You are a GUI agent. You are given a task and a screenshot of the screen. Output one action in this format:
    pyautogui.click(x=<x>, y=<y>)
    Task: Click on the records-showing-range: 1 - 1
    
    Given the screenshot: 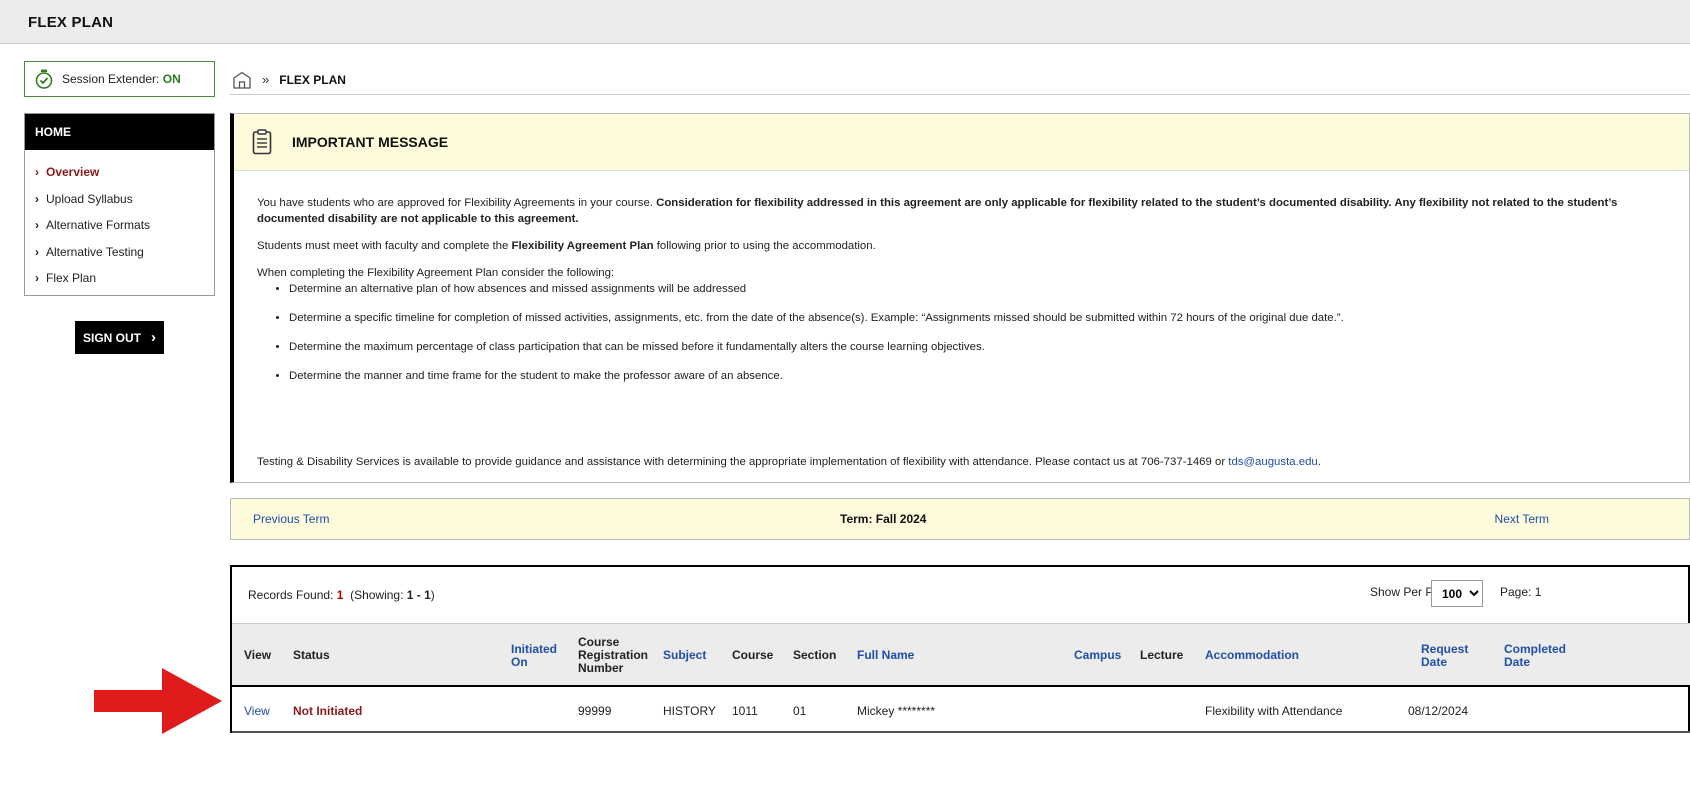 What is the action you would take?
    pyautogui.click(x=418, y=595)
    